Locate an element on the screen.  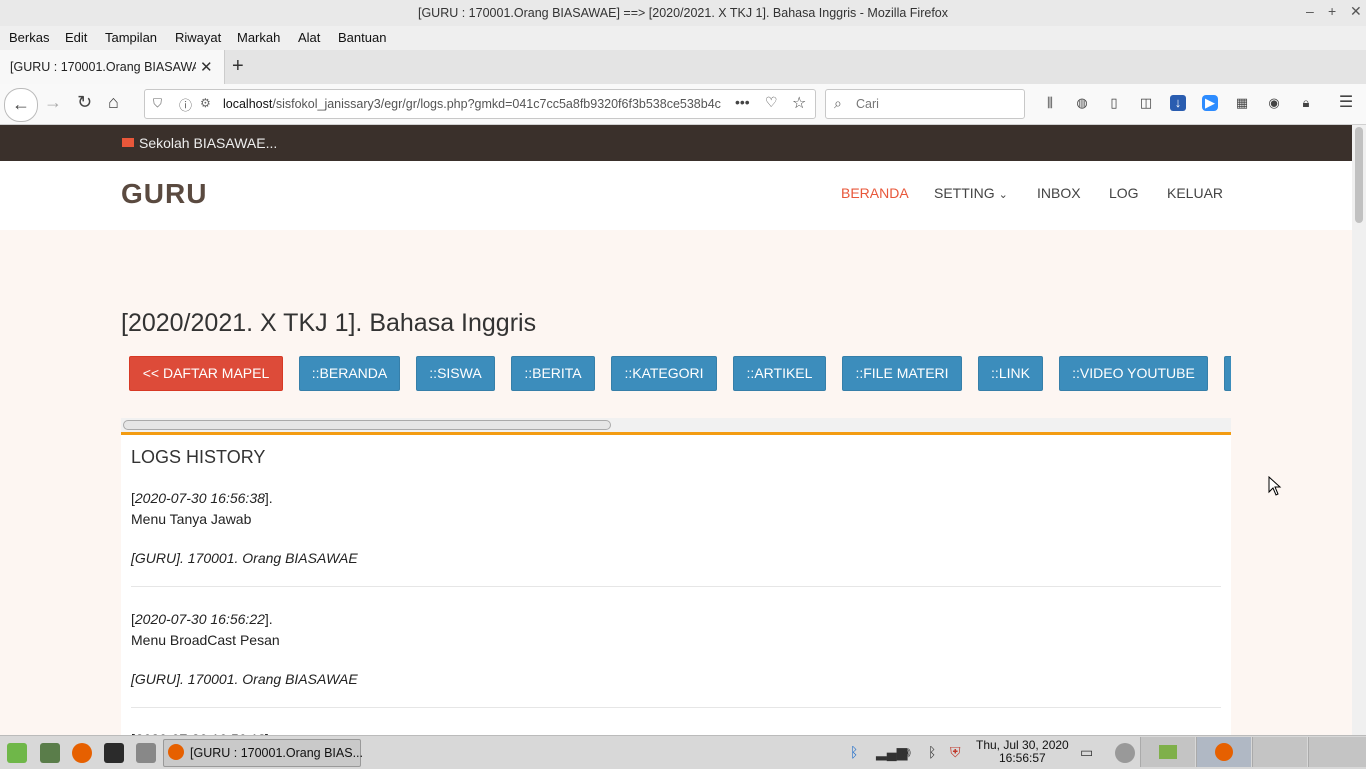
menu-berkas: Berkas is located at coordinates (29, 37).